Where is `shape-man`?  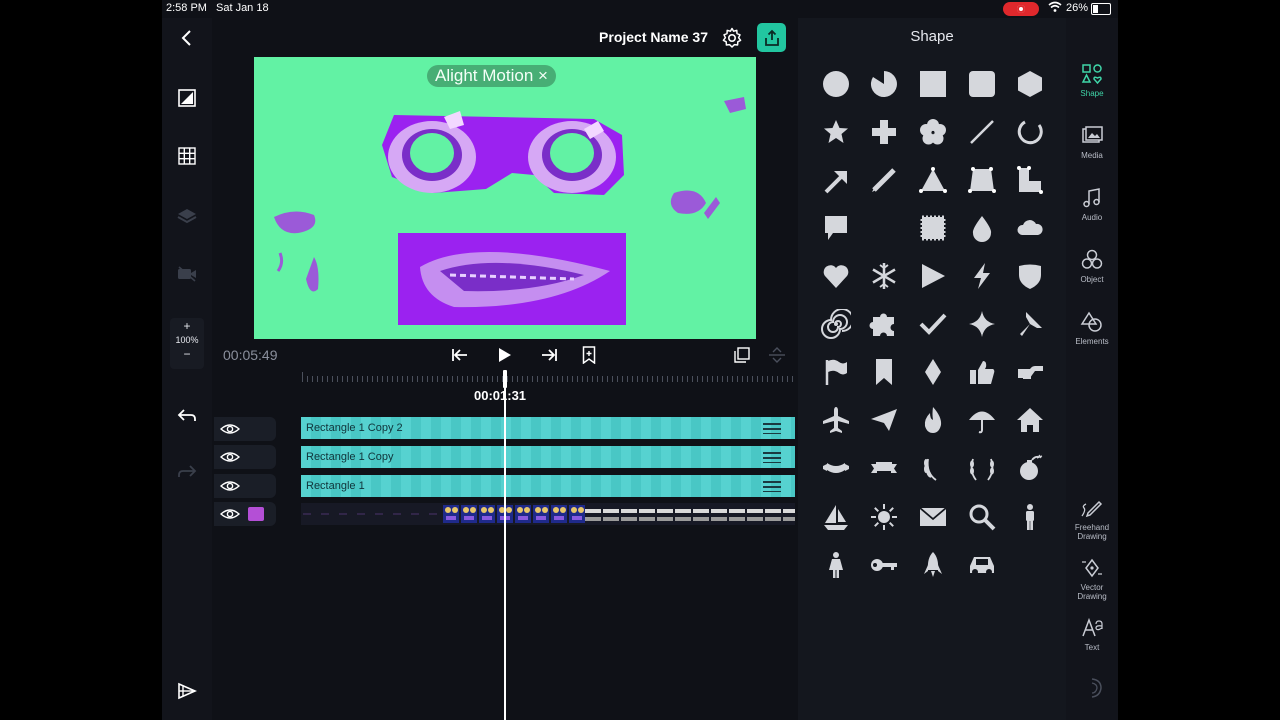 shape-man is located at coordinates (1030, 517).